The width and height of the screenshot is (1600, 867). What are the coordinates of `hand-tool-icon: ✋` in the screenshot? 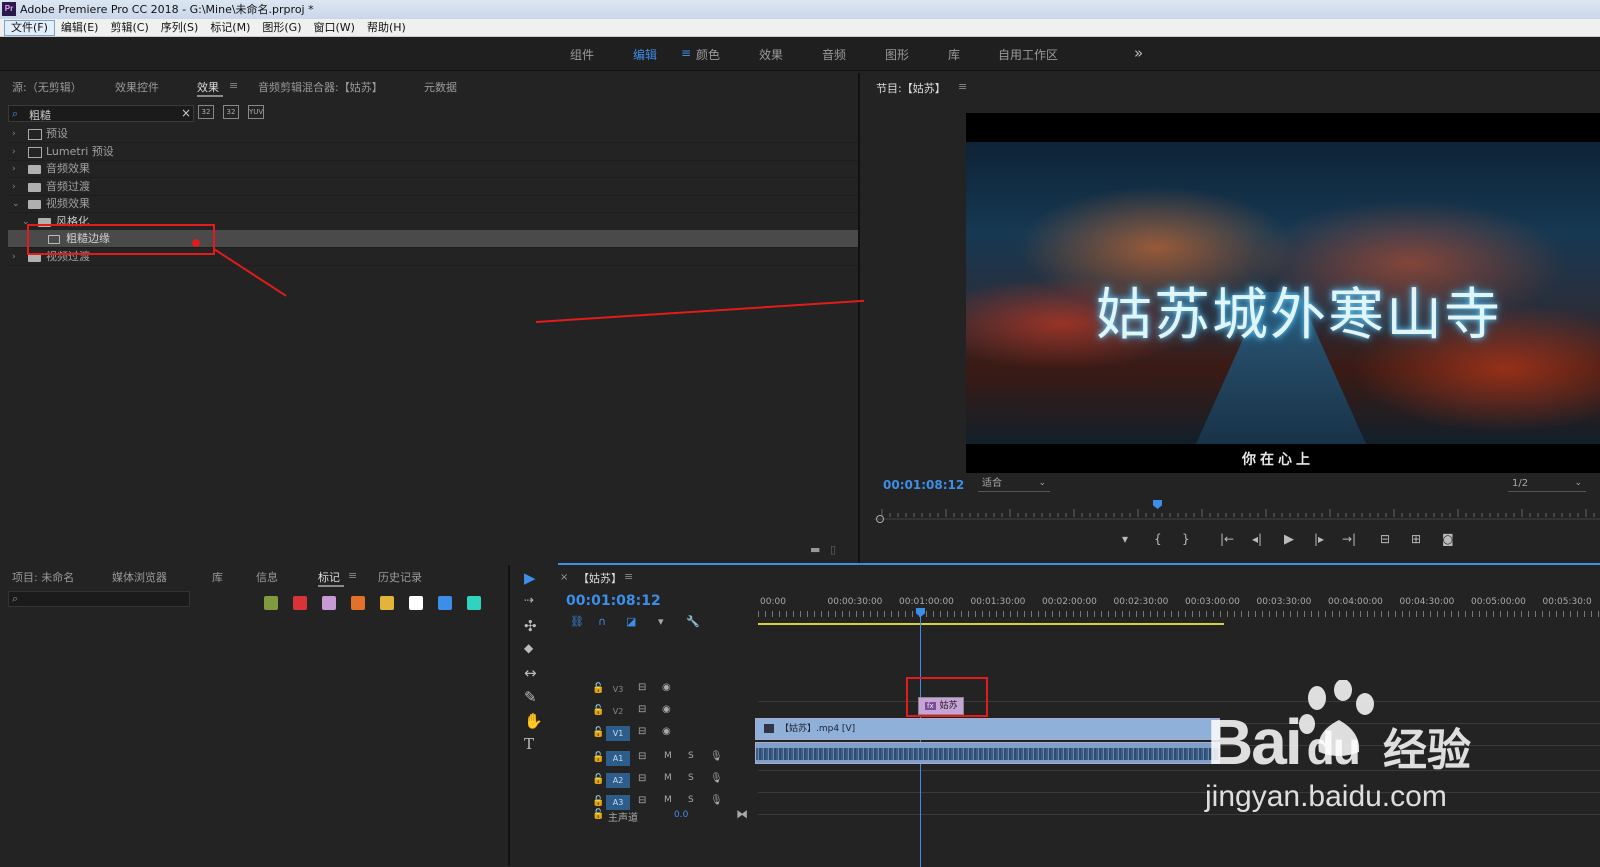 It's located at (533, 721).